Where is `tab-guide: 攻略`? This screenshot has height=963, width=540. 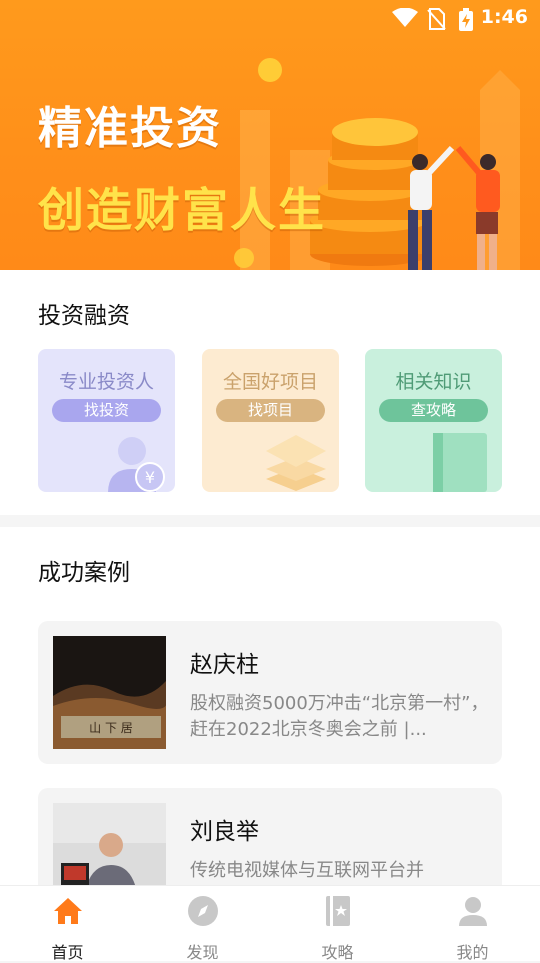
tab-guide: 攻略 is located at coordinates (337, 924).